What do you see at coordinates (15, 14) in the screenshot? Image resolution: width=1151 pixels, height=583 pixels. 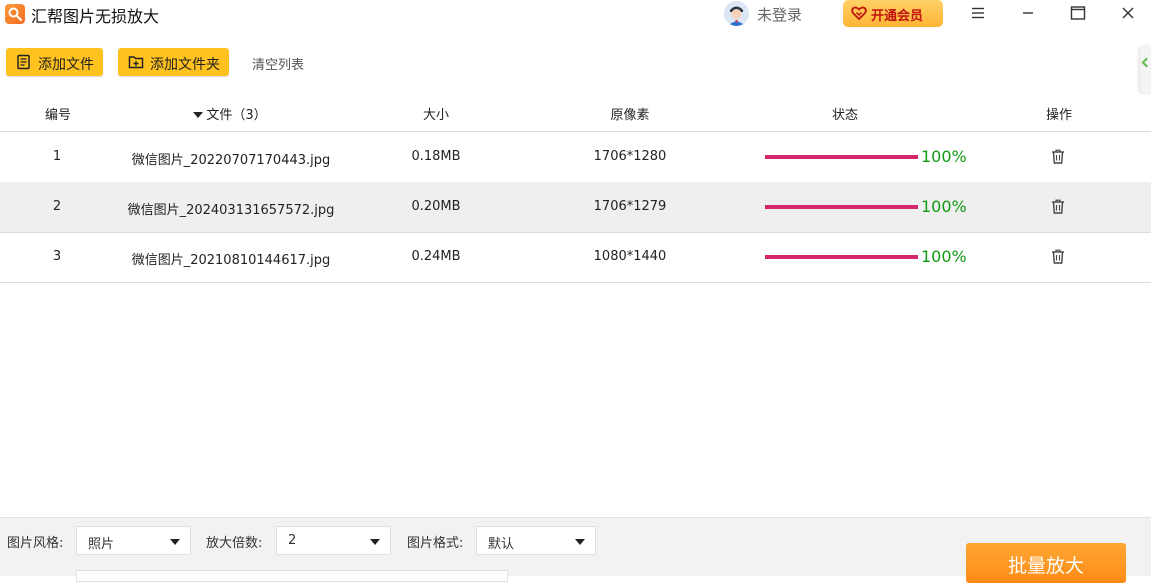 I see `app-logo-icon` at bounding box center [15, 14].